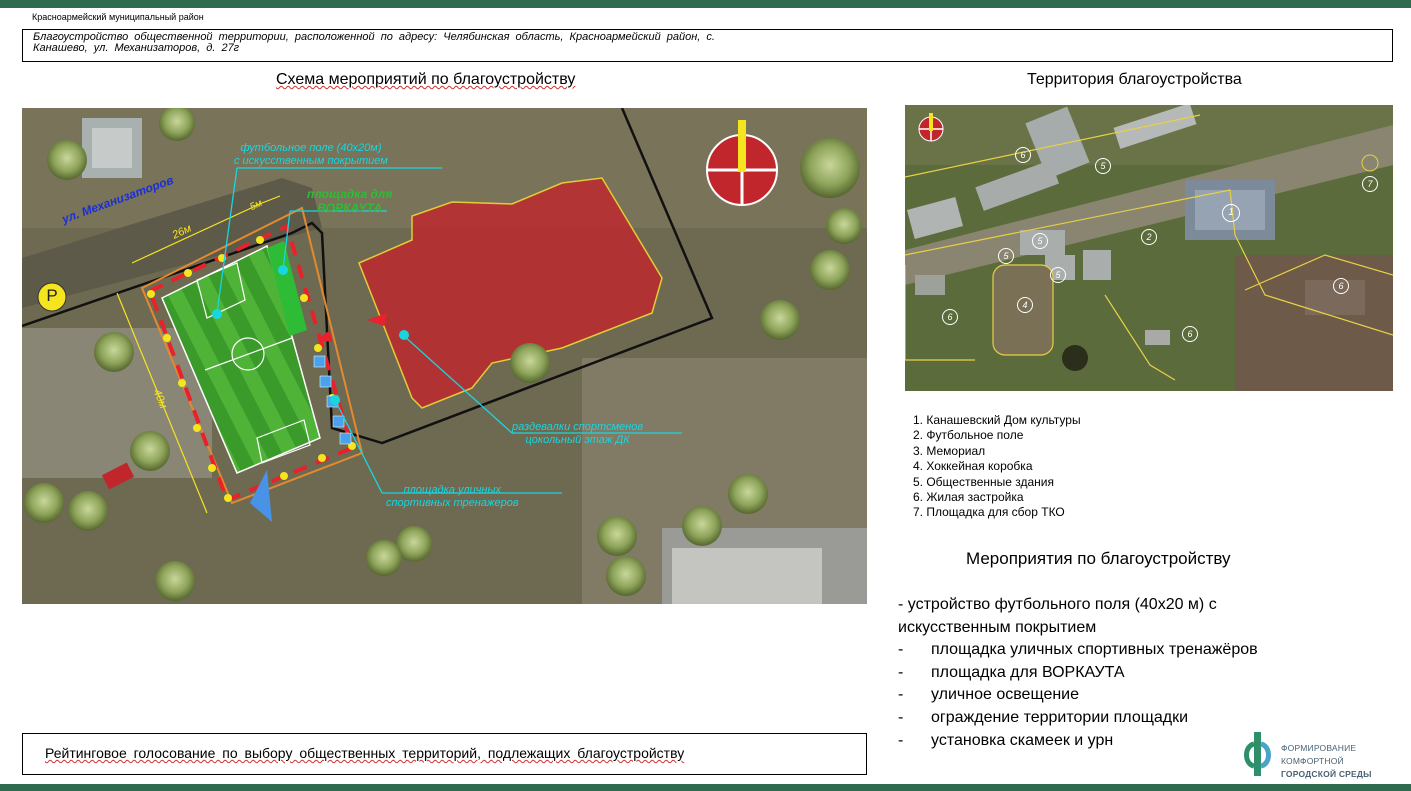  I want to click on comfort-city-logo: ФОРМИРОВАНИЕ КОМФОРТНОЙ ГОРОДСКОЙ СРЕДЫ, so click(1319, 756).